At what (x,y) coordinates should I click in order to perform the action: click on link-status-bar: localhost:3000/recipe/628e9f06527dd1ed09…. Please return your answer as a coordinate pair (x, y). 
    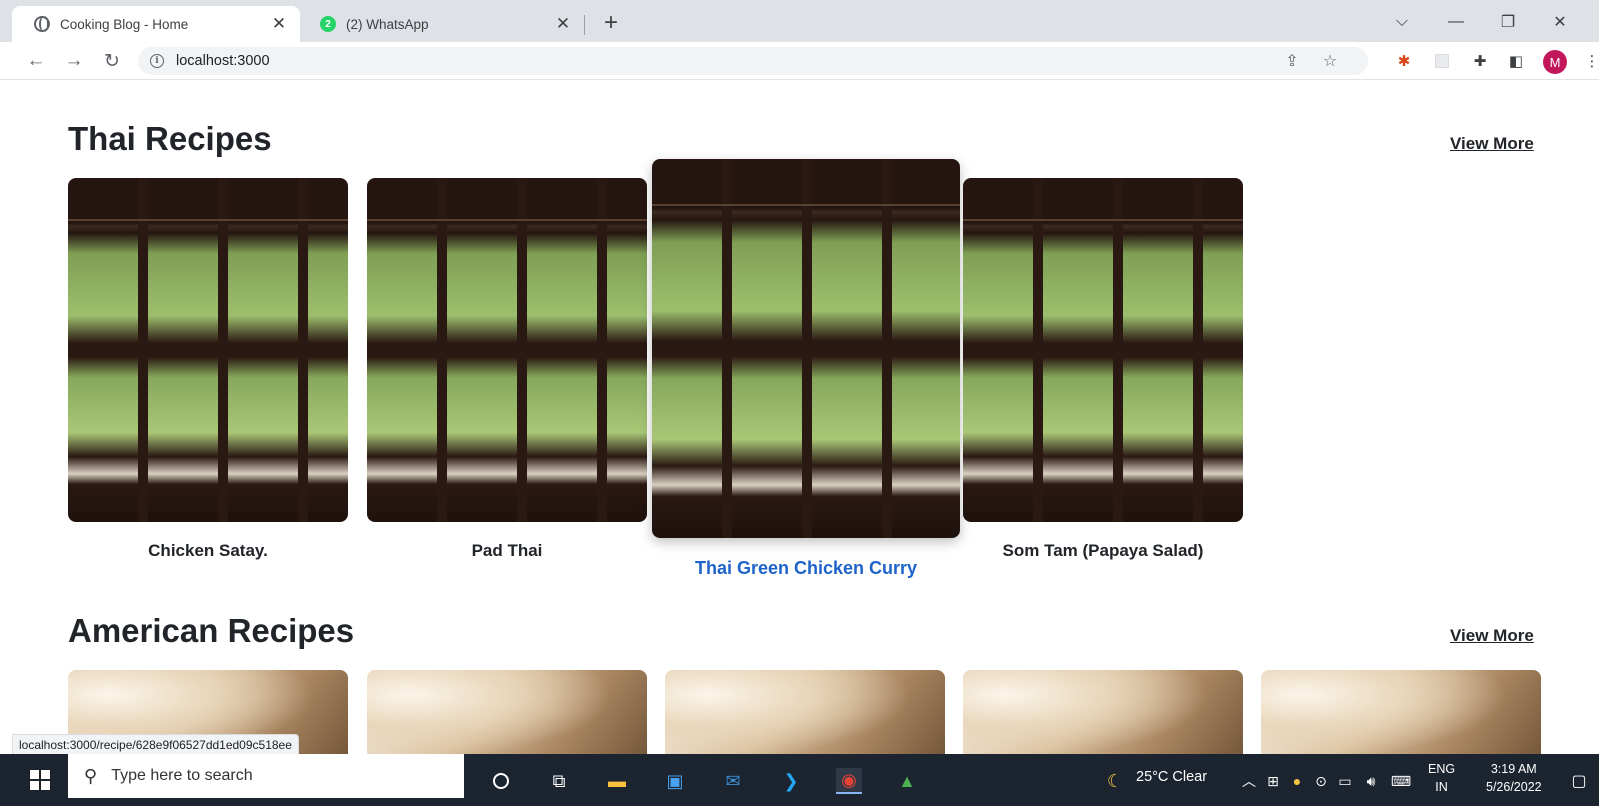
    Looking at the image, I should click on (155, 744).